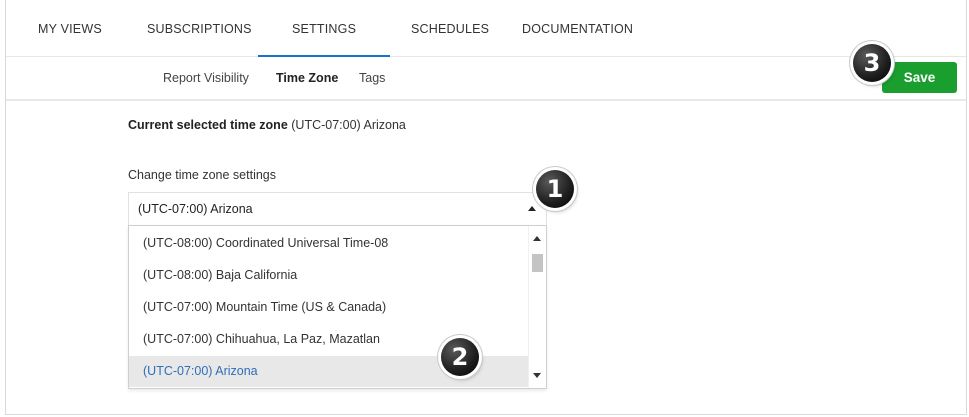 The width and height of the screenshot is (969, 417). Describe the element at coordinates (202, 175) in the screenshot. I see `change-time-zone-label: Change time zone settings` at that location.